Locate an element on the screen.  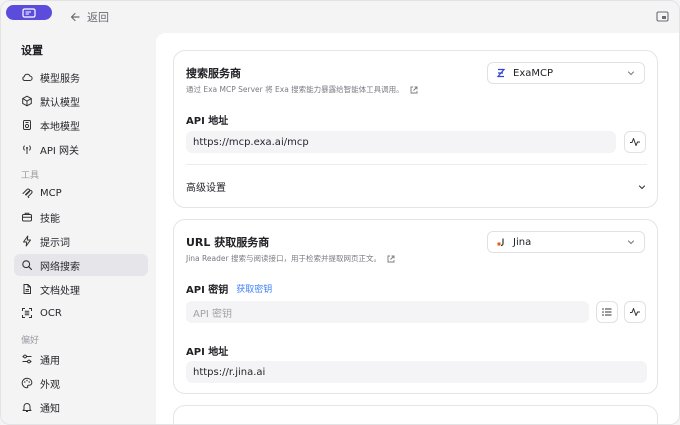
sidebar-item-label: 外观 is located at coordinates (50, 385).